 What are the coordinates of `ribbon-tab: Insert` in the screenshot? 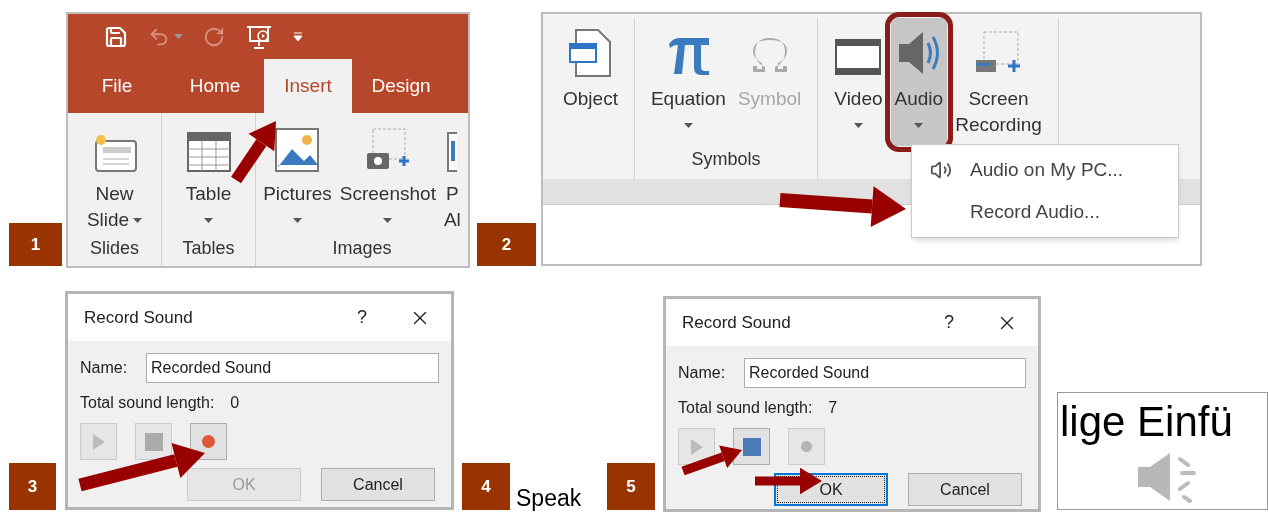 It's located at (308, 86).